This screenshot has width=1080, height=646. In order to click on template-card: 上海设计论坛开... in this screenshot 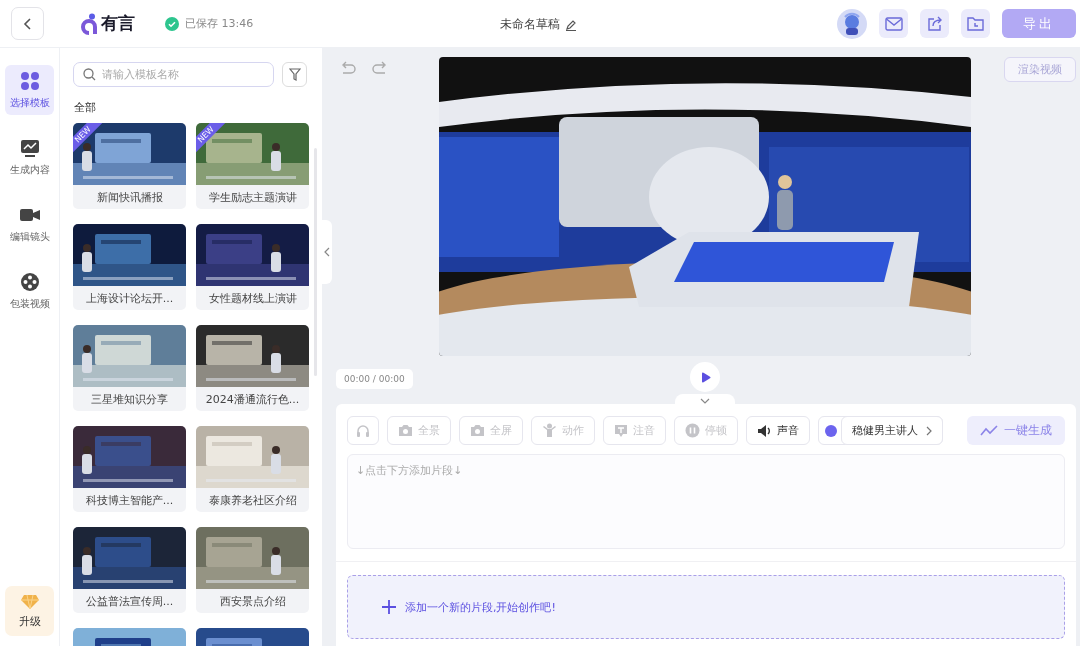, I will do `click(129, 267)`.